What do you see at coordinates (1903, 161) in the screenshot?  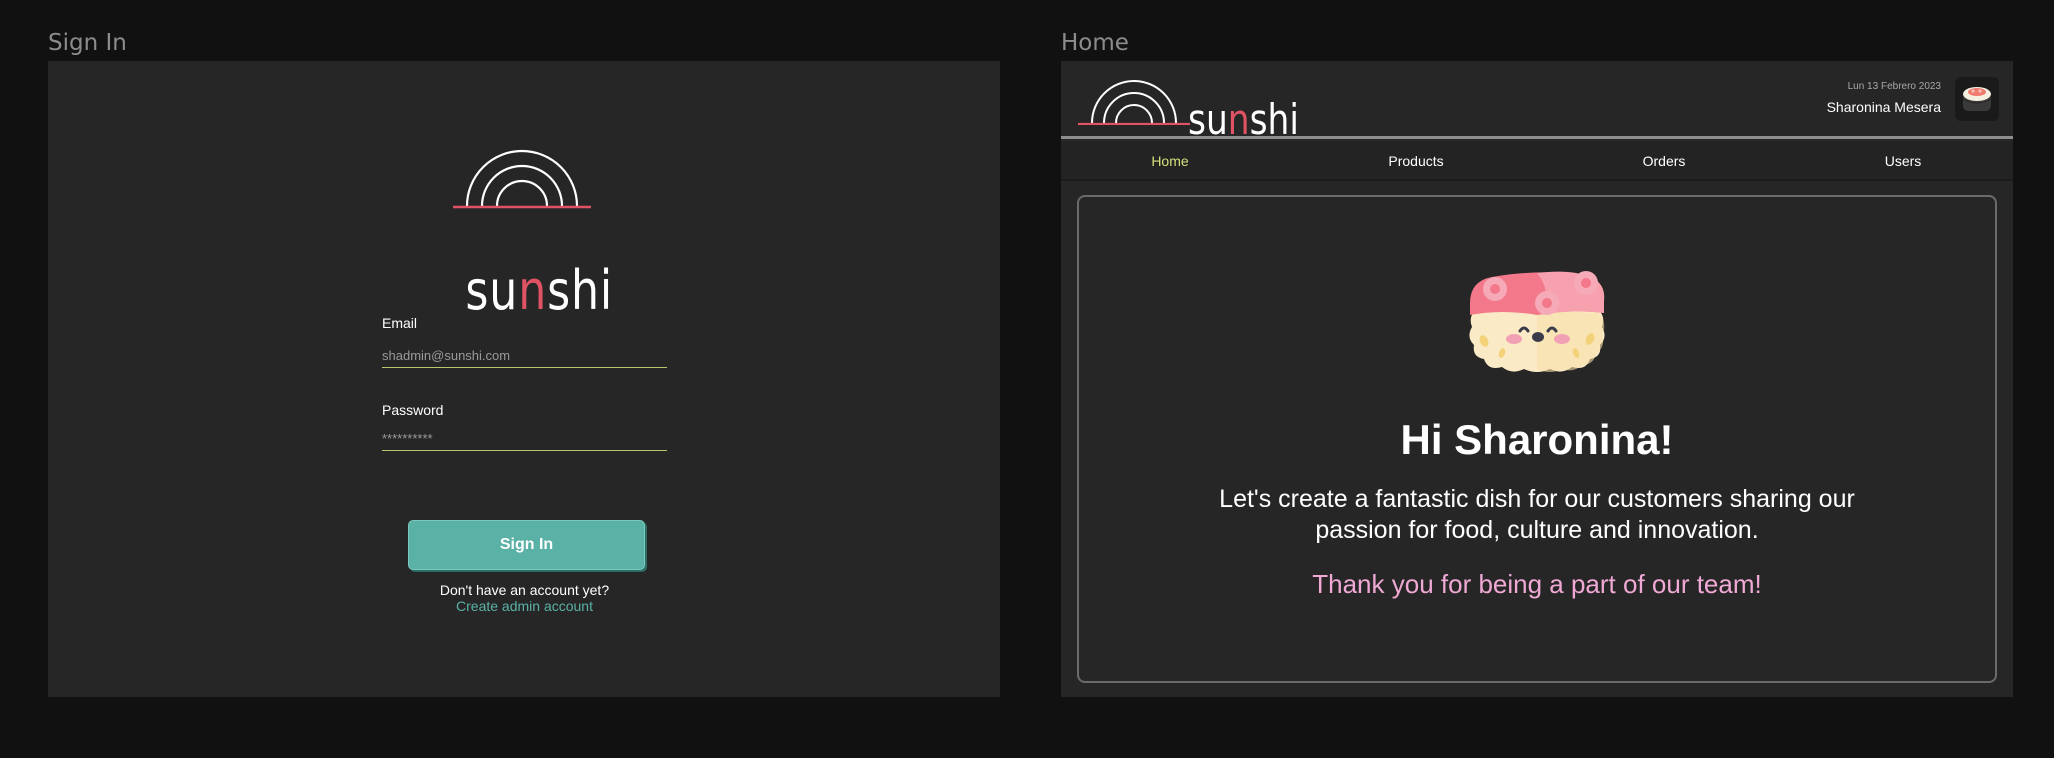 I see `nav-item-users: Users` at bounding box center [1903, 161].